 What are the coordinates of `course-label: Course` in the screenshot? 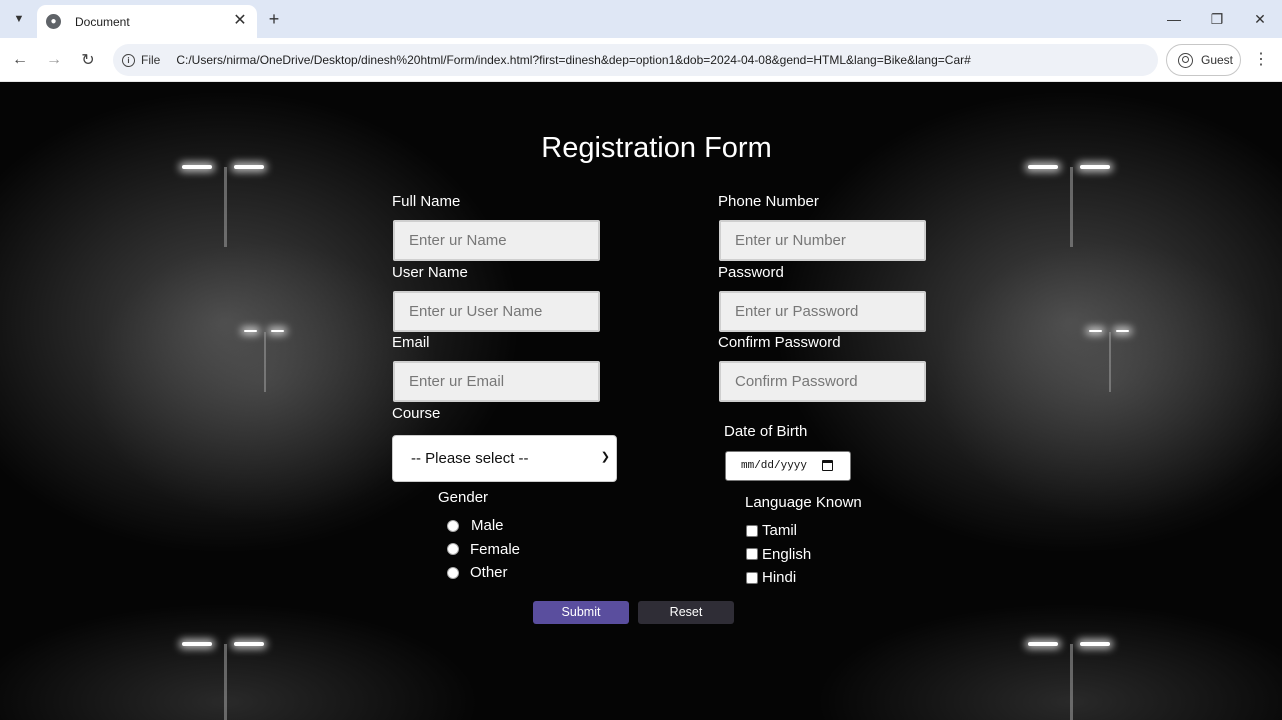 It's located at (416, 413).